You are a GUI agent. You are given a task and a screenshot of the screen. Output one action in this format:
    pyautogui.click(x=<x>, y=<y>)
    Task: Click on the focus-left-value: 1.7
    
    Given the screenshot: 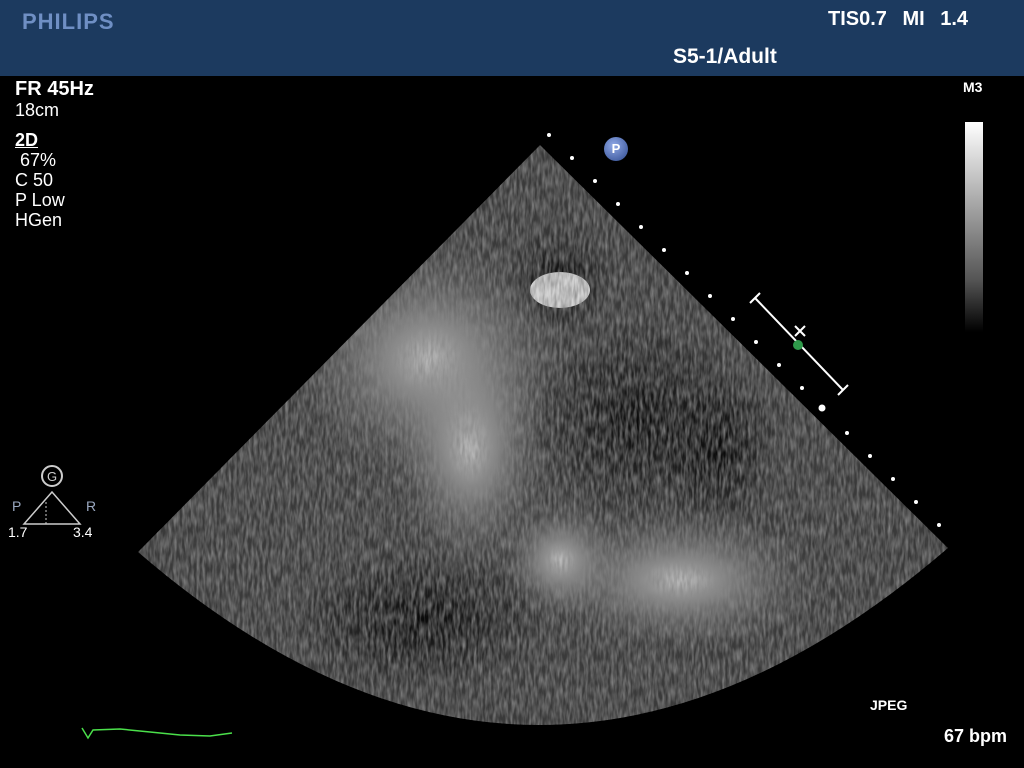 What is the action you would take?
    pyautogui.click(x=18, y=532)
    